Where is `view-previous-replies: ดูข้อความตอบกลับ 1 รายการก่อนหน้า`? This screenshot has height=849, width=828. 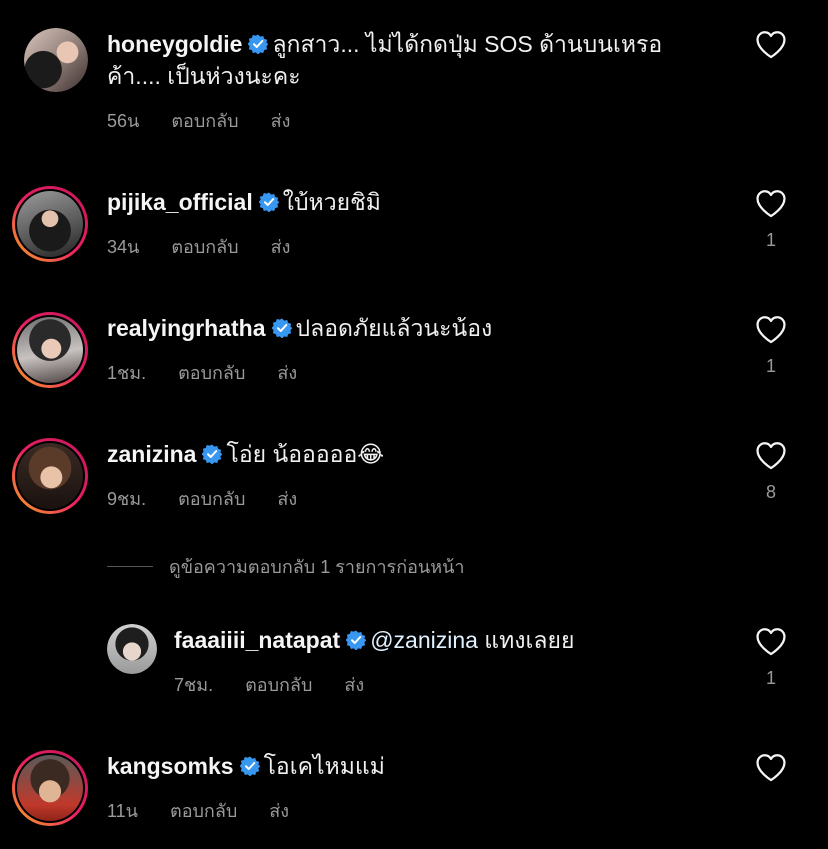
view-previous-replies: ดูข้อความตอบกลับ 1 รายการก่อนหน้า is located at coordinates (286, 566).